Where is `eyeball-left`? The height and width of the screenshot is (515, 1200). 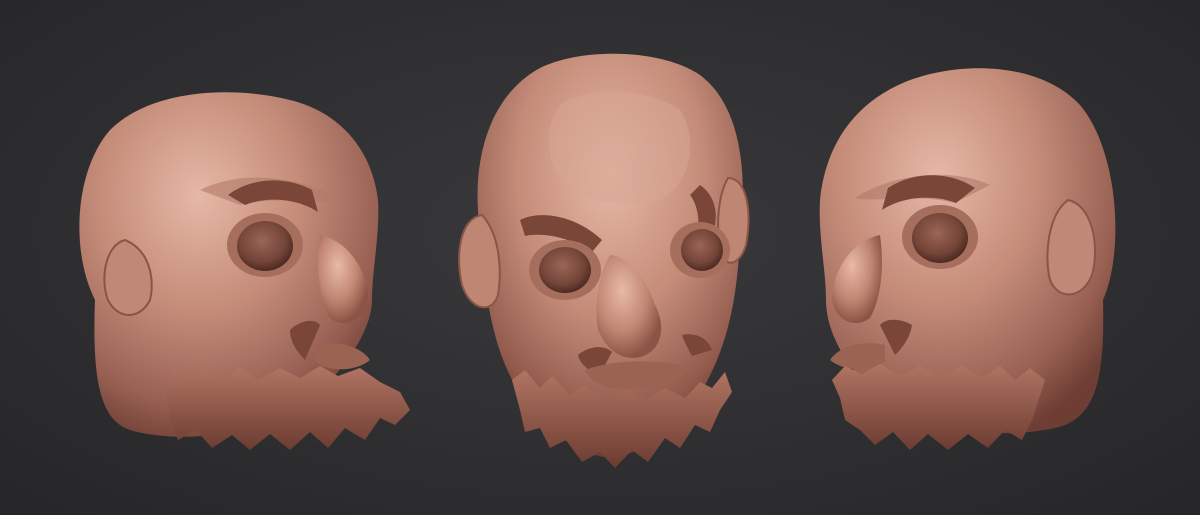 eyeball-left is located at coordinates (565, 270).